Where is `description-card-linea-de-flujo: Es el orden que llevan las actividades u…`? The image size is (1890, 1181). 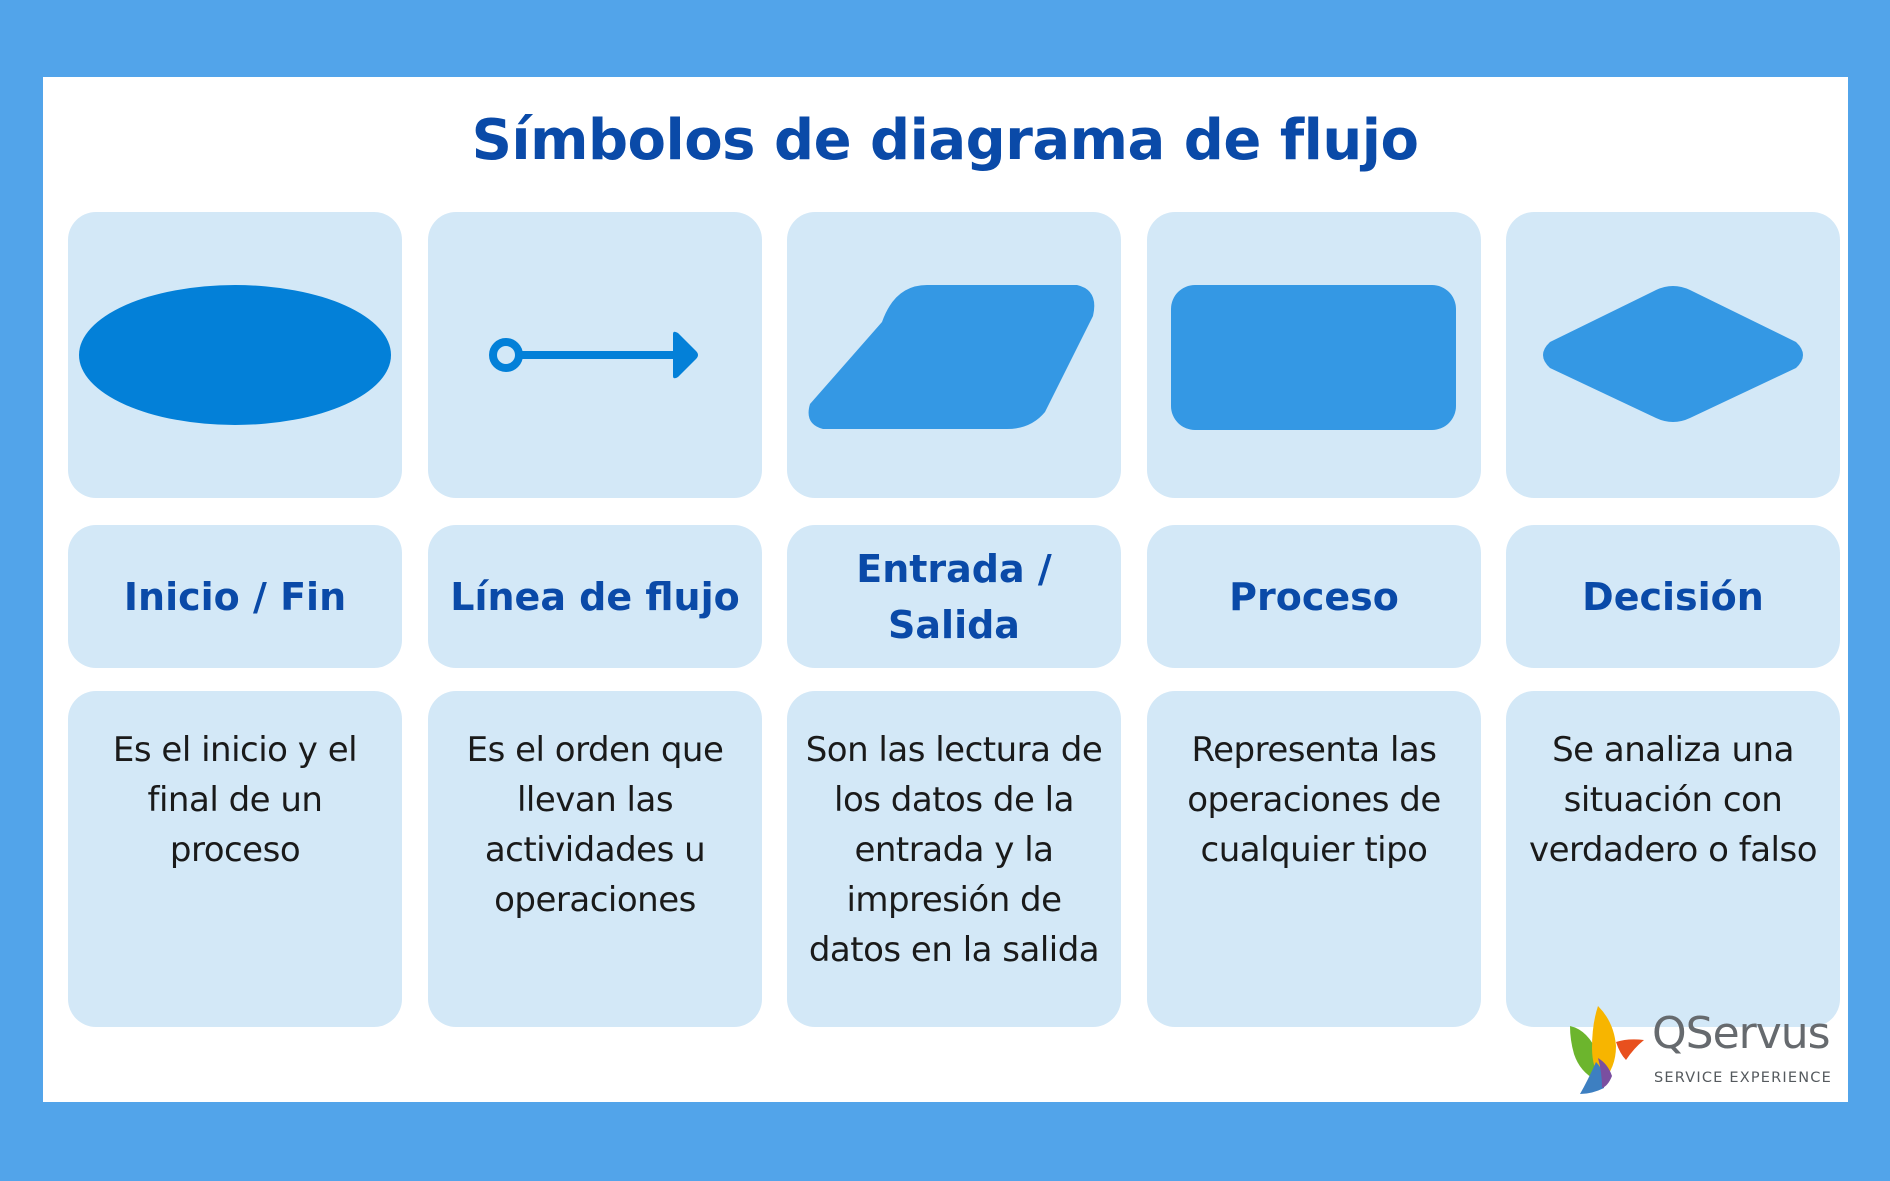 description-card-linea-de-flujo: Es el orden que llevan las actividades u… is located at coordinates (595, 859).